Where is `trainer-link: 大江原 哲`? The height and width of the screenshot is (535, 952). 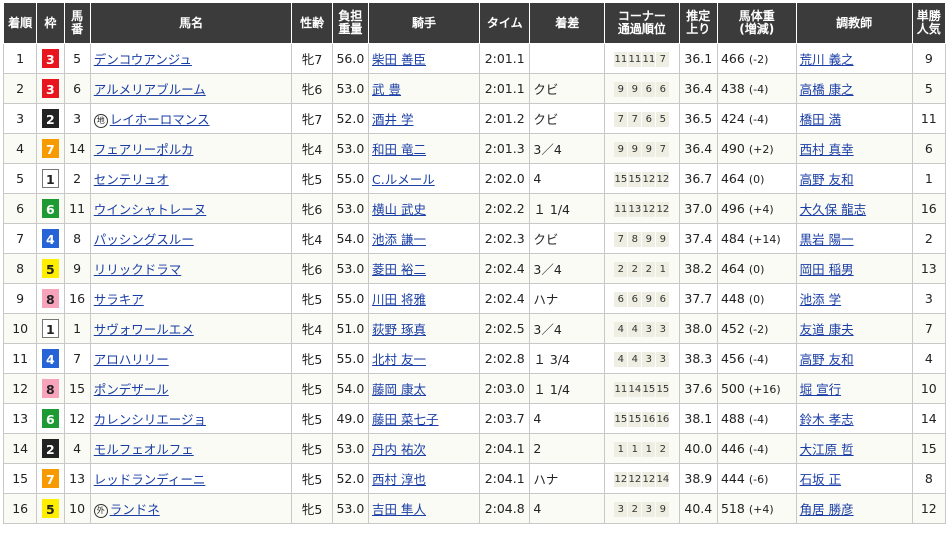
trainer-link: 大江原 哲 is located at coordinates (827, 449).